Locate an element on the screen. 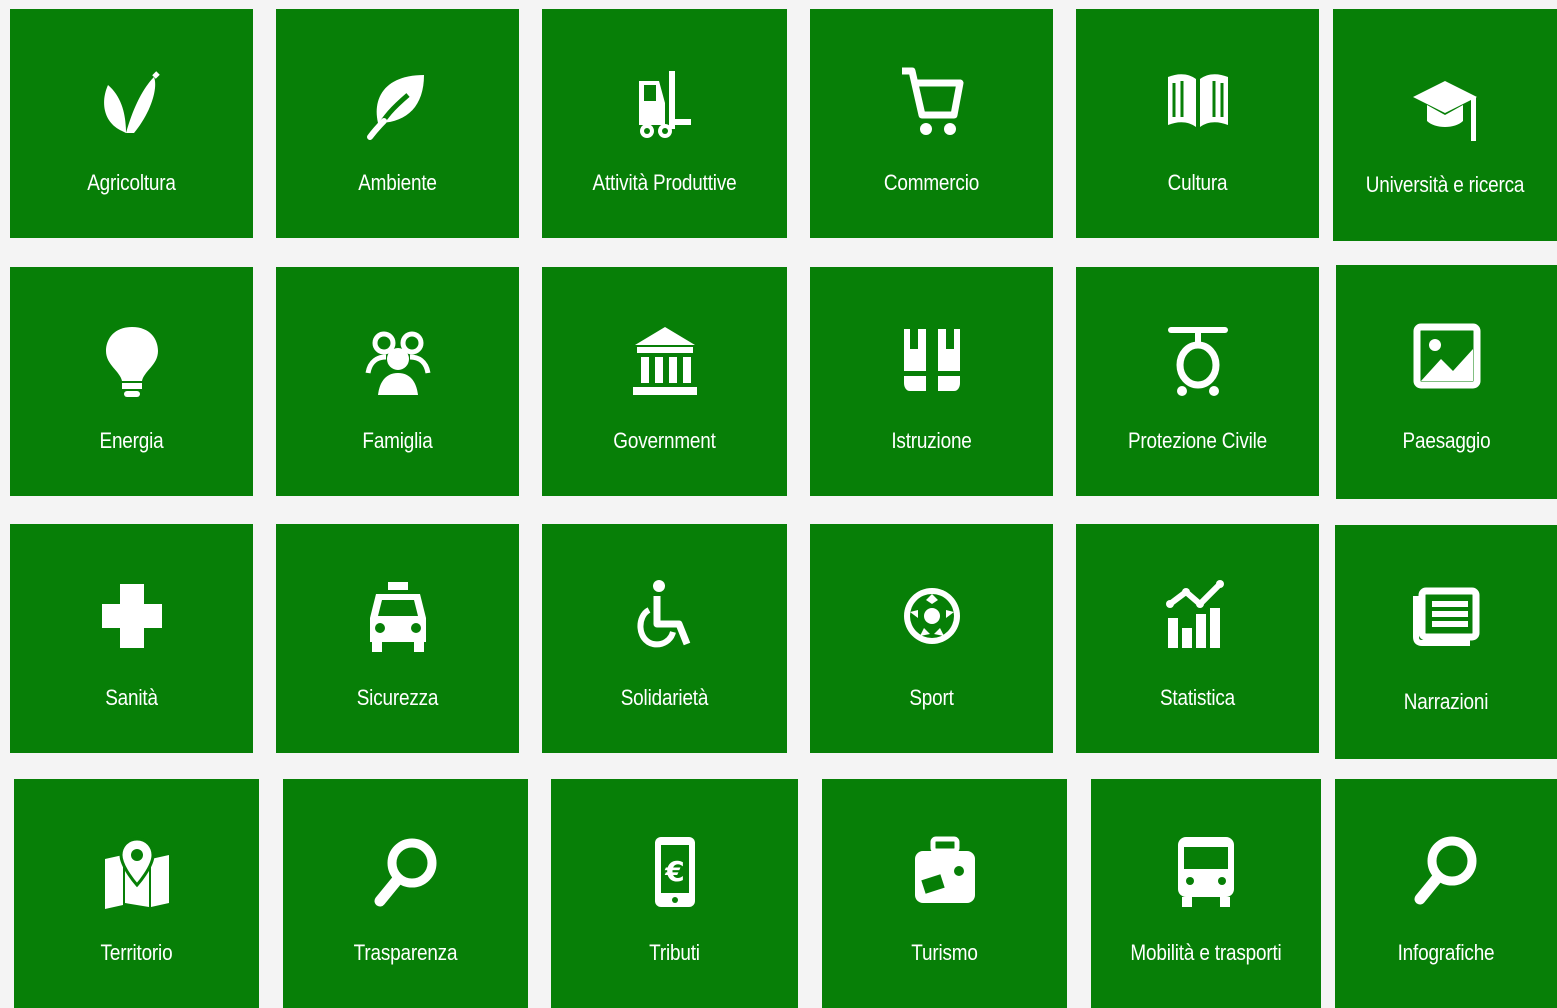  tile-sanita: Sanità is located at coordinates (131, 638).